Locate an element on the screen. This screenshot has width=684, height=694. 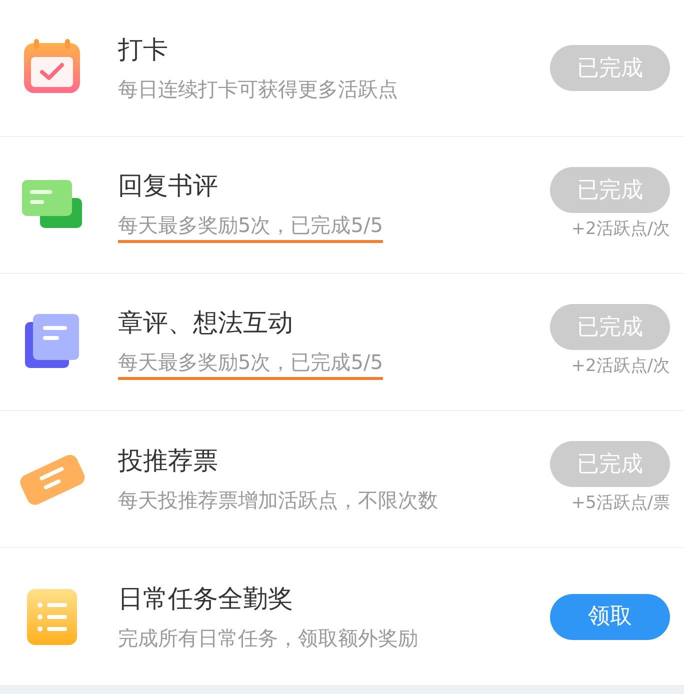
task-title: 章评、想法互动 is located at coordinates (206, 322).